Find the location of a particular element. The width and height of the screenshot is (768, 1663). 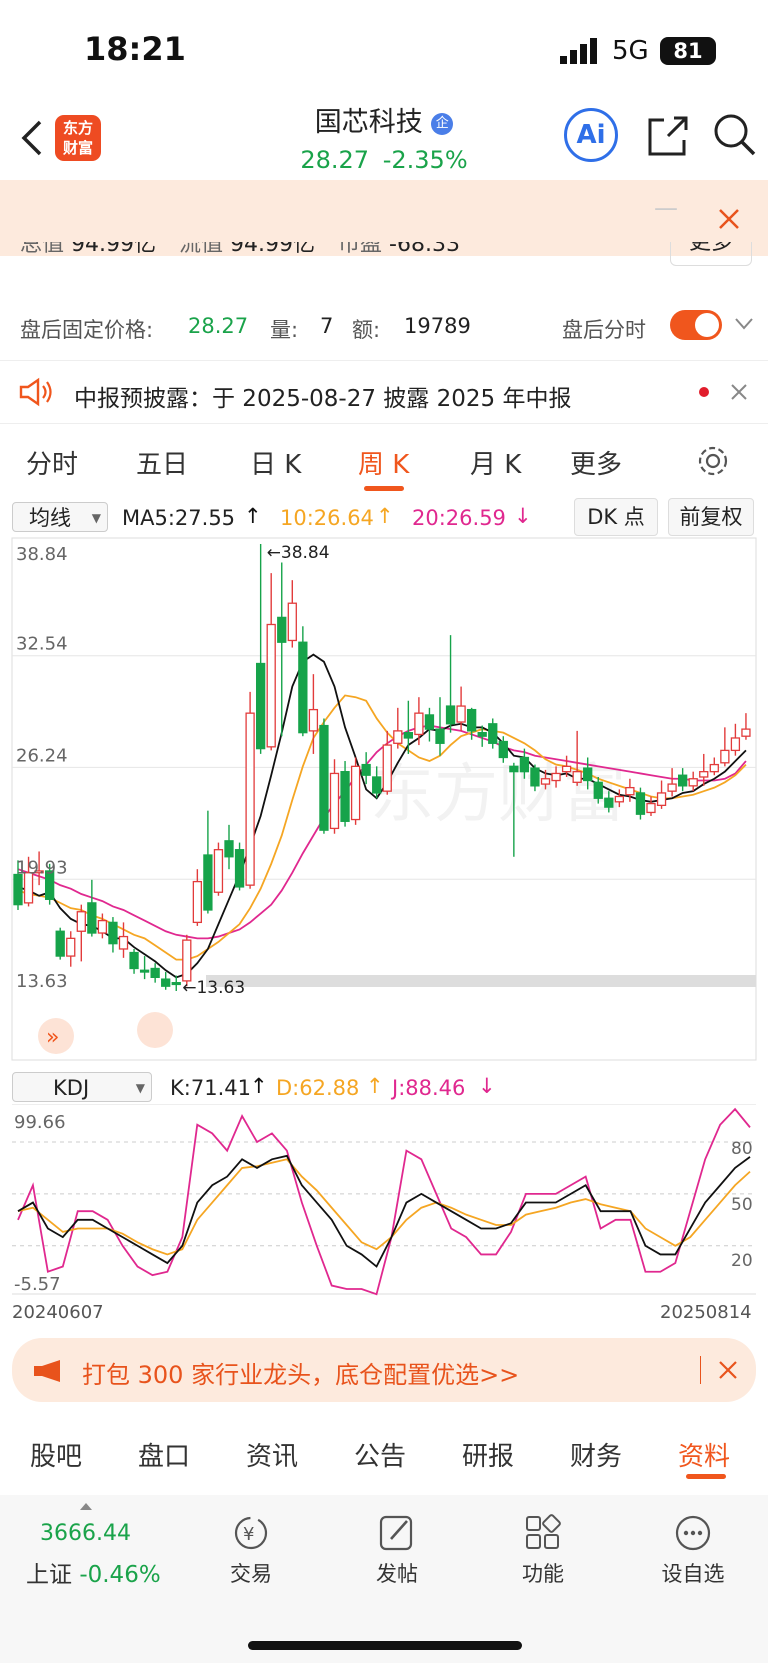

tab-order-book: 盘口 is located at coordinates (164, 1454).